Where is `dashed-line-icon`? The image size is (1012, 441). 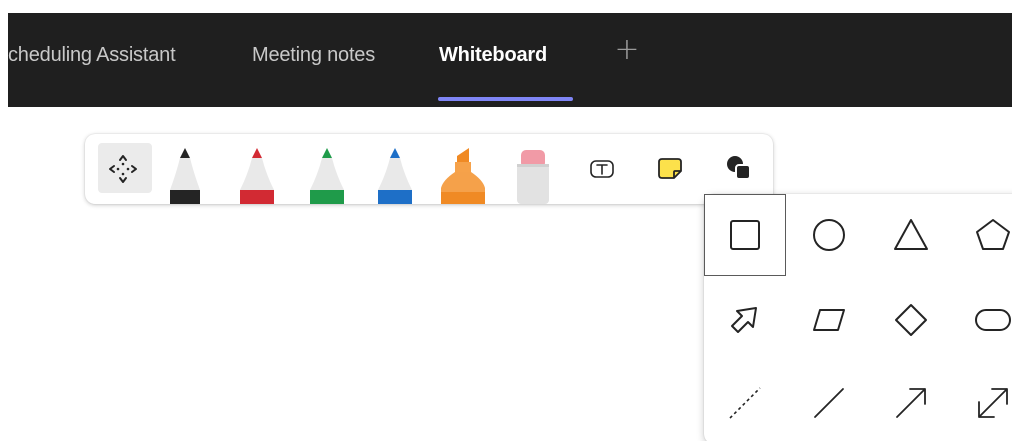
dashed-line-icon is located at coordinates (745, 403).